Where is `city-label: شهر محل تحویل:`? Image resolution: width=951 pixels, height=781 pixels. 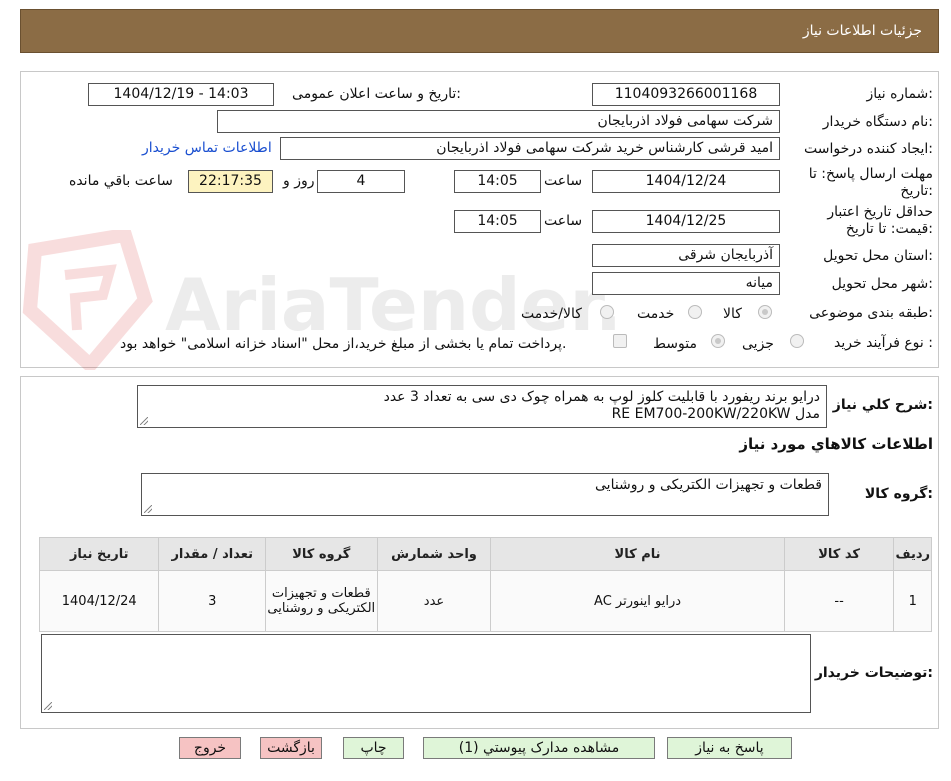
city-label: شهر محل تحویل: is located at coordinates (882, 284).